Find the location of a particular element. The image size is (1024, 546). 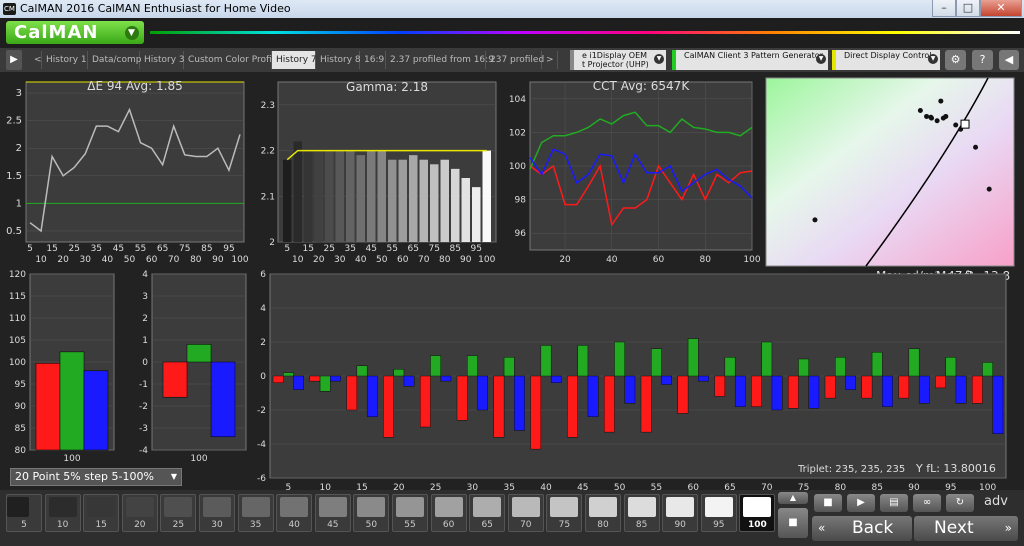

adv-button: adv is located at coordinates (996, 501).